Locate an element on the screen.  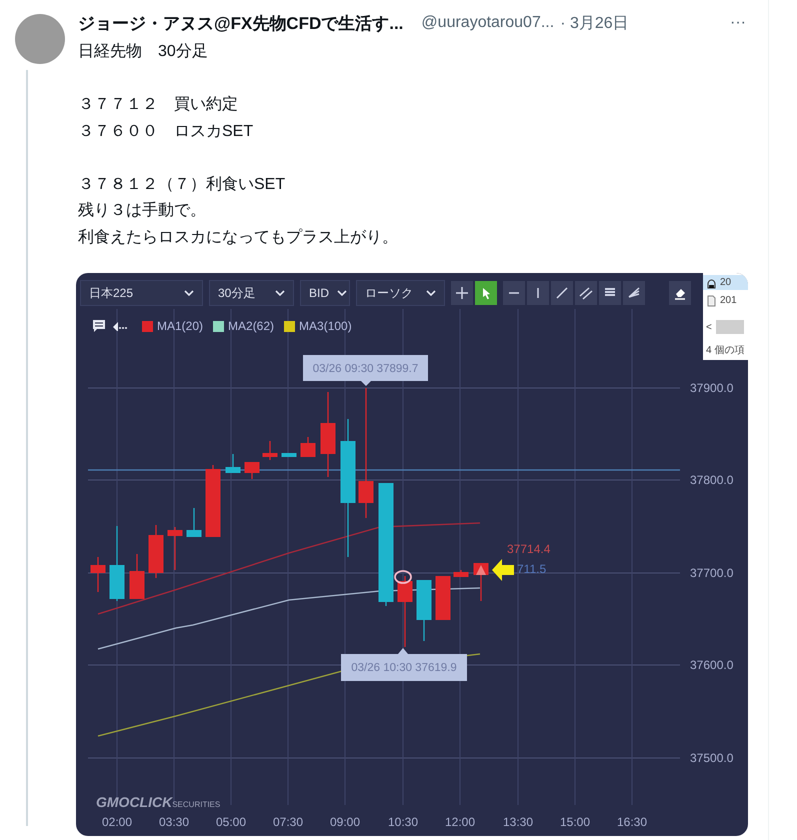
fan-tool-button is located at coordinates (634, 293).